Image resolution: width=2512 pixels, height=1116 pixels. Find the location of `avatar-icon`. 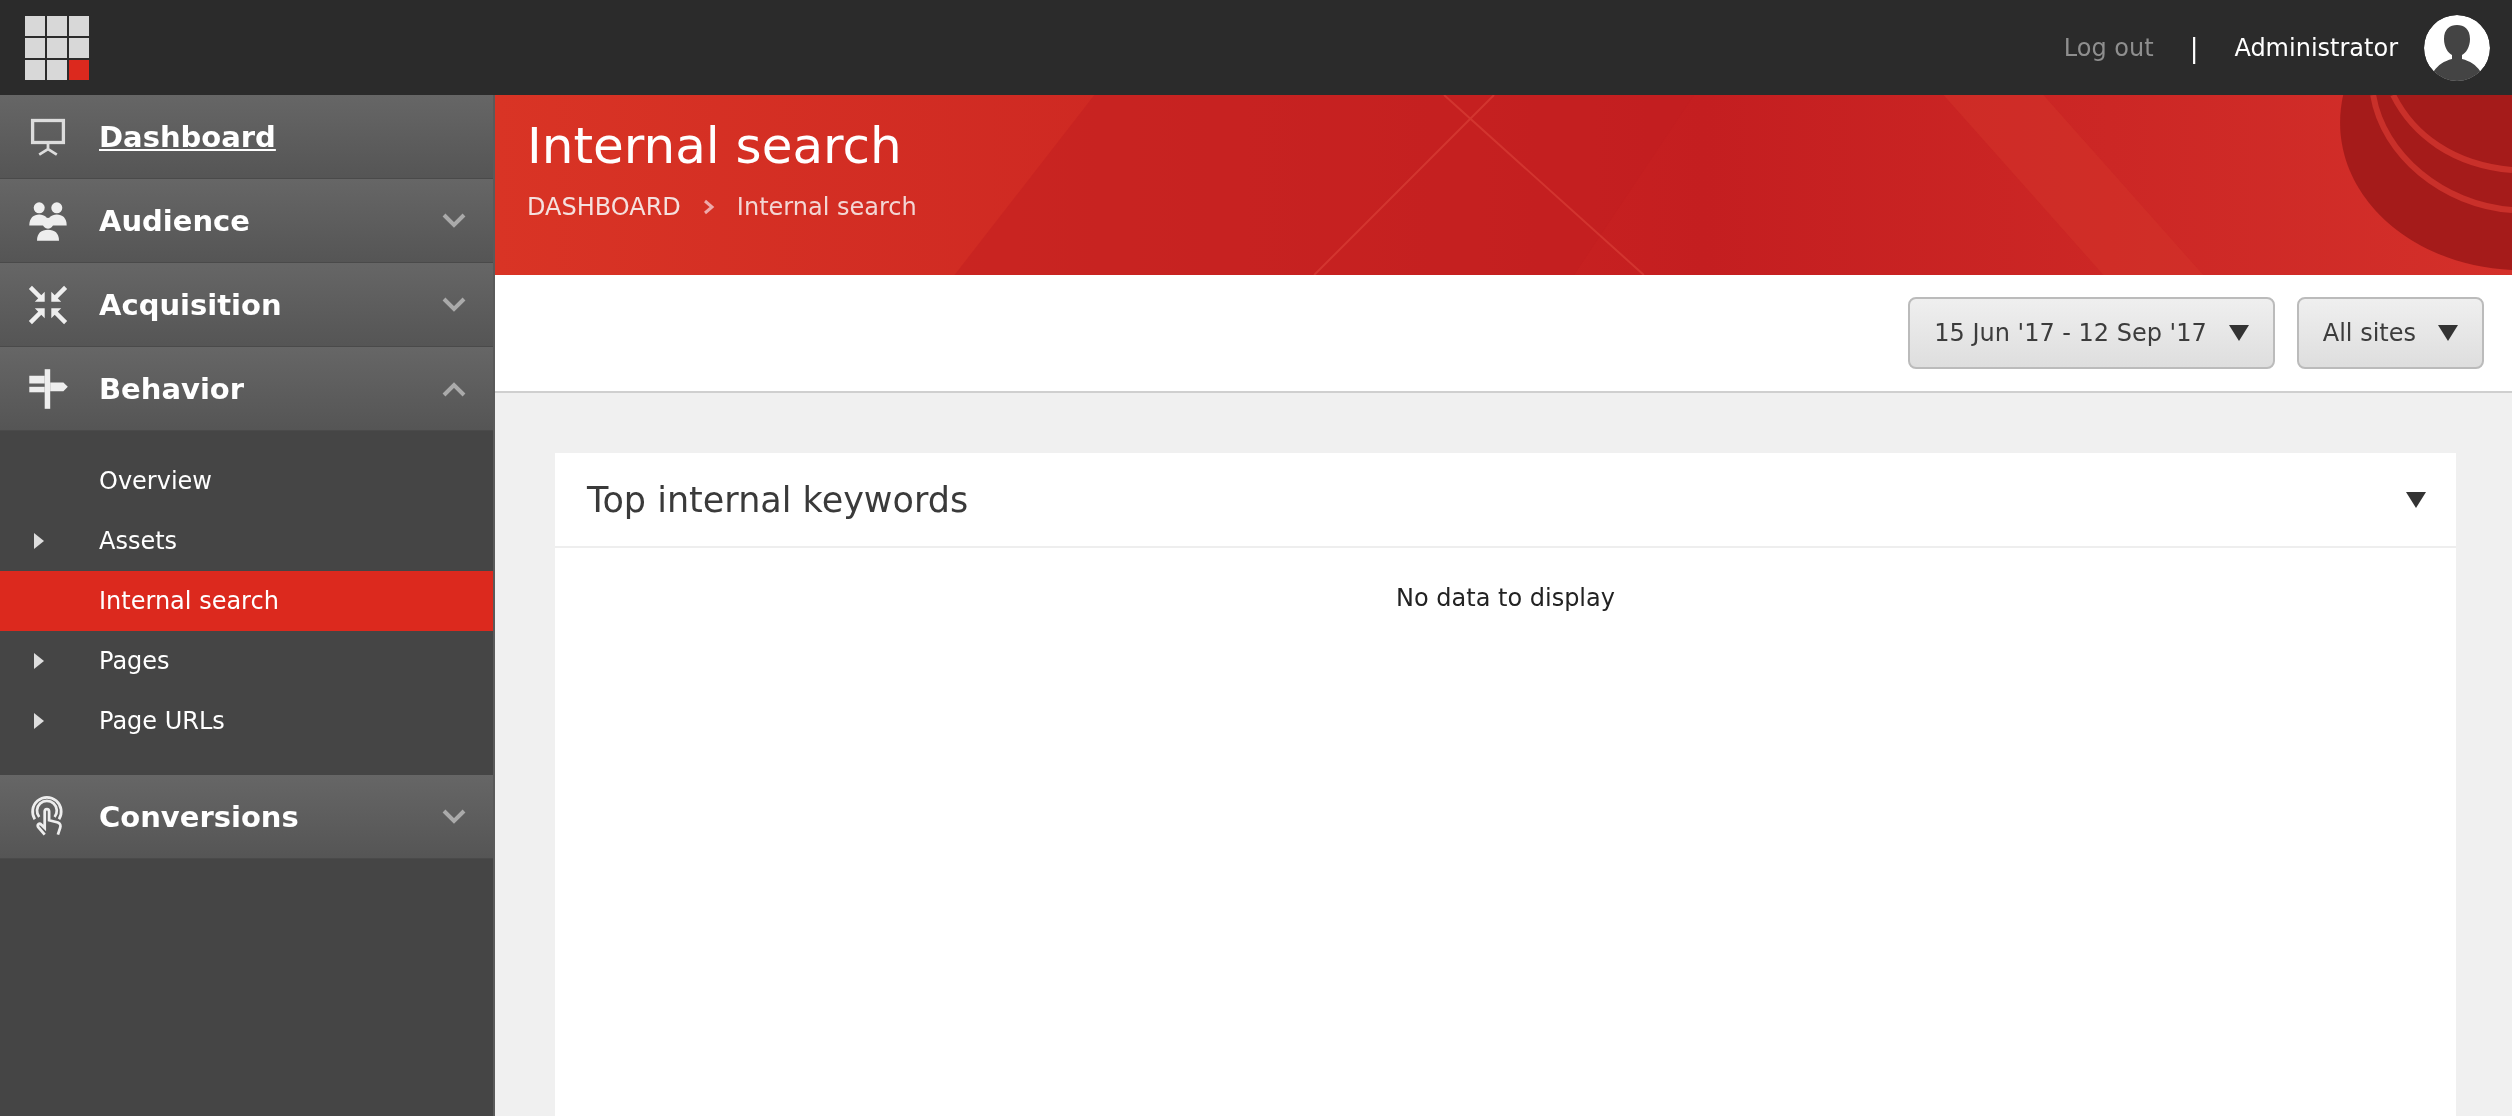

avatar-icon is located at coordinates (2457, 47).